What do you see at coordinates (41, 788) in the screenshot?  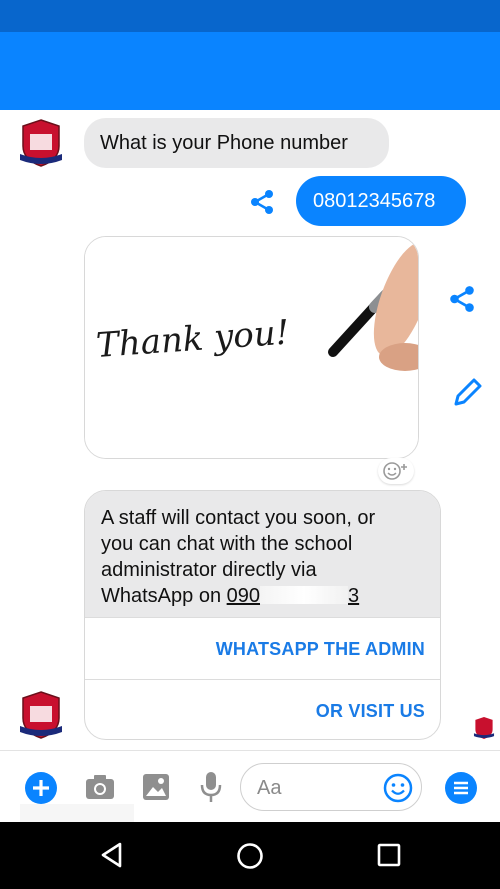 I see `plus-icon` at bounding box center [41, 788].